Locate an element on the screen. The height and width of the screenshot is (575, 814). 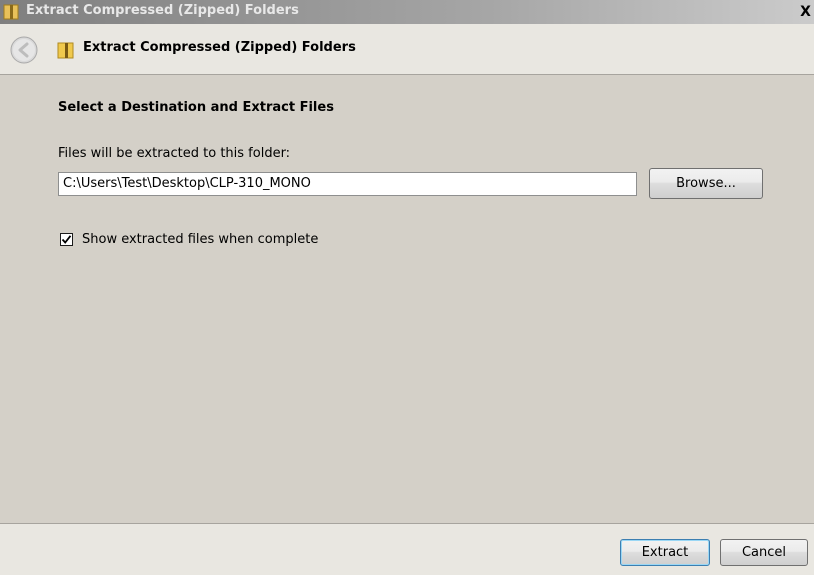
show-files-label: Show extracted files when complete is located at coordinates (200, 239).